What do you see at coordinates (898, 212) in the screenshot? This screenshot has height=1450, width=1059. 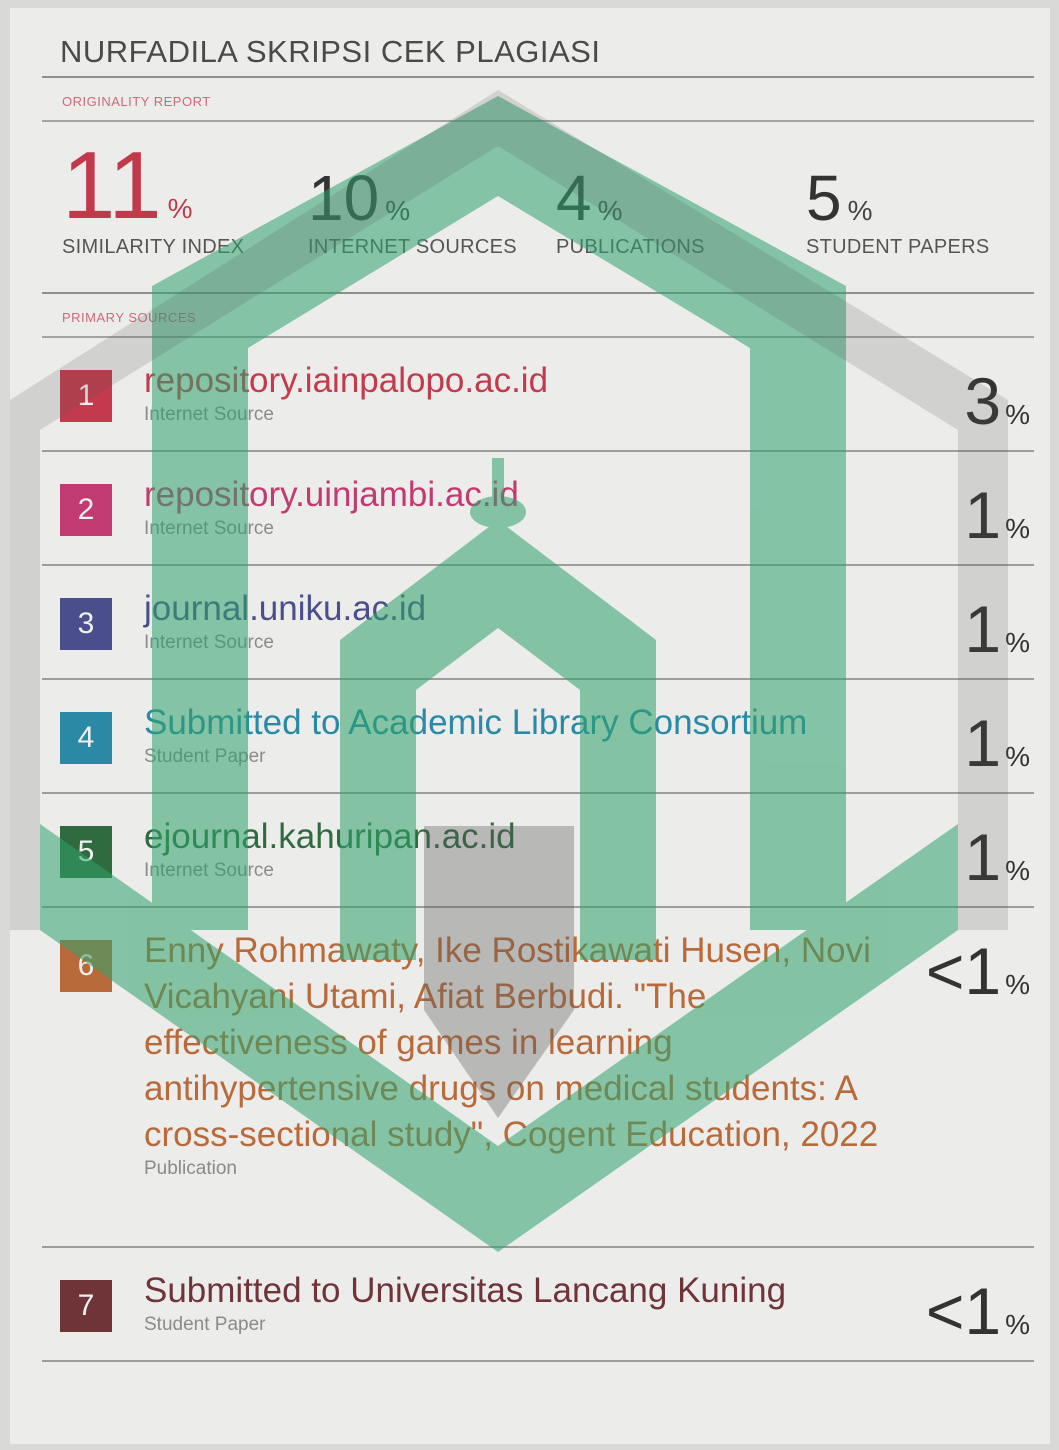 I see `stat-student-papers: 5% STUDENT PAPERS` at bounding box center [898, 212].